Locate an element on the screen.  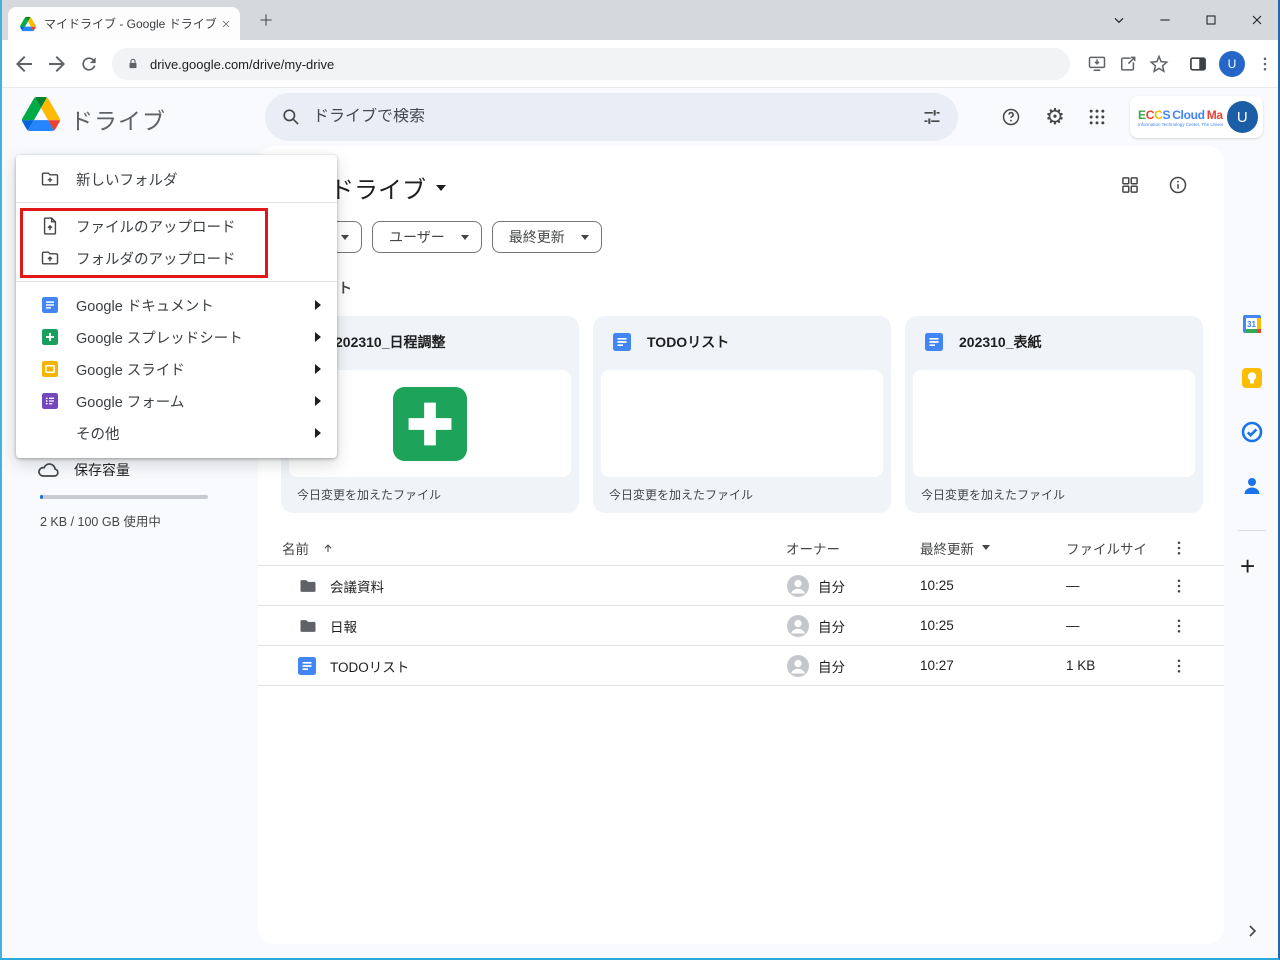
settings-gear-icon: ⚙ is located at coordinates (1055, 117).